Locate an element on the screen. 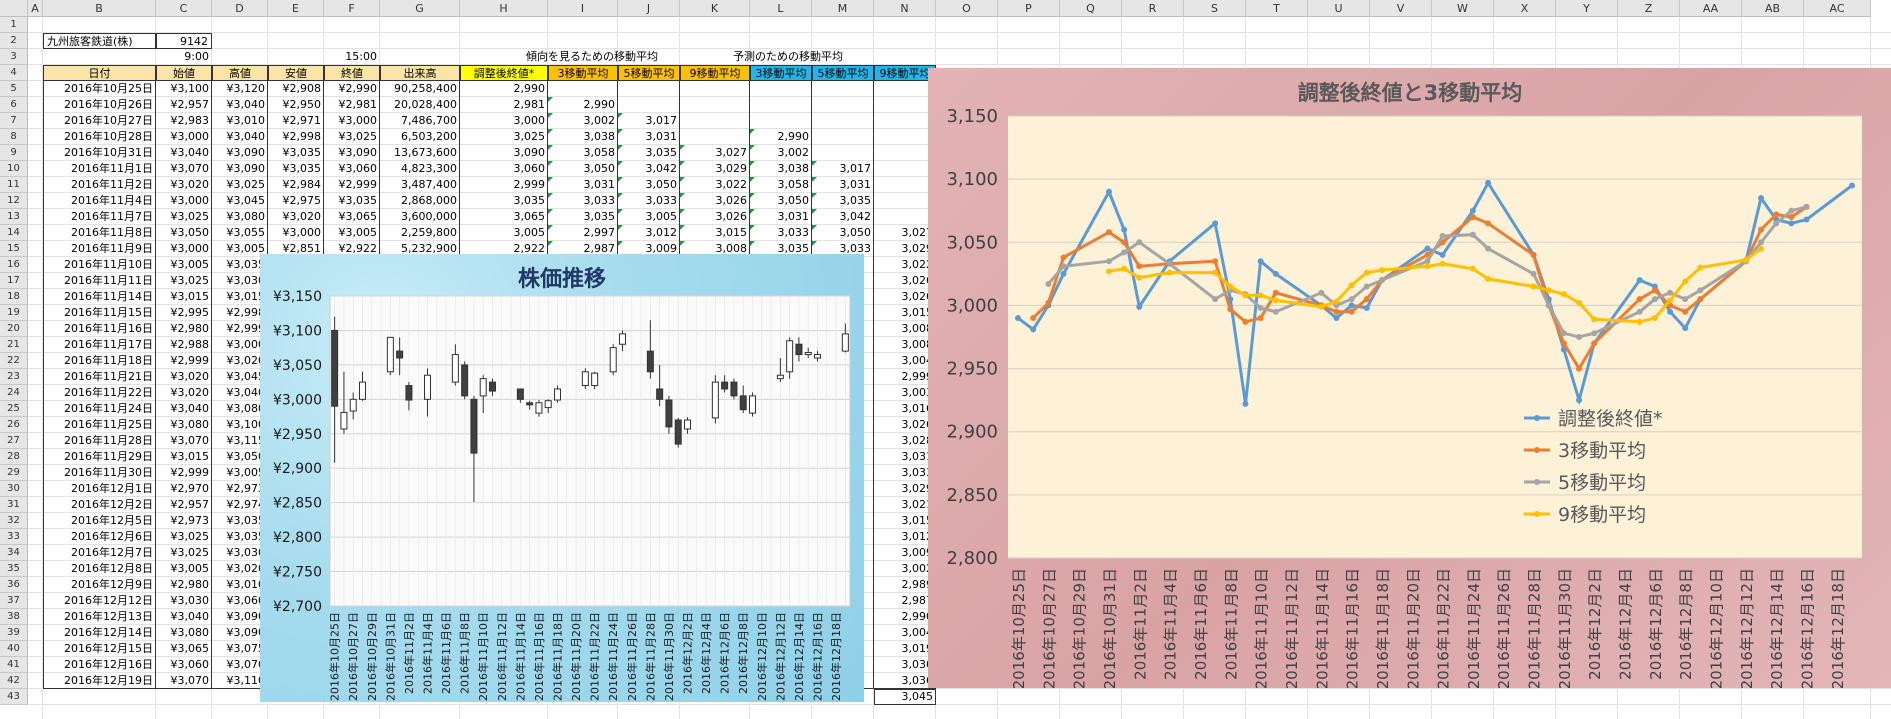  row-header: 22 is located at coordinates (14, 361).